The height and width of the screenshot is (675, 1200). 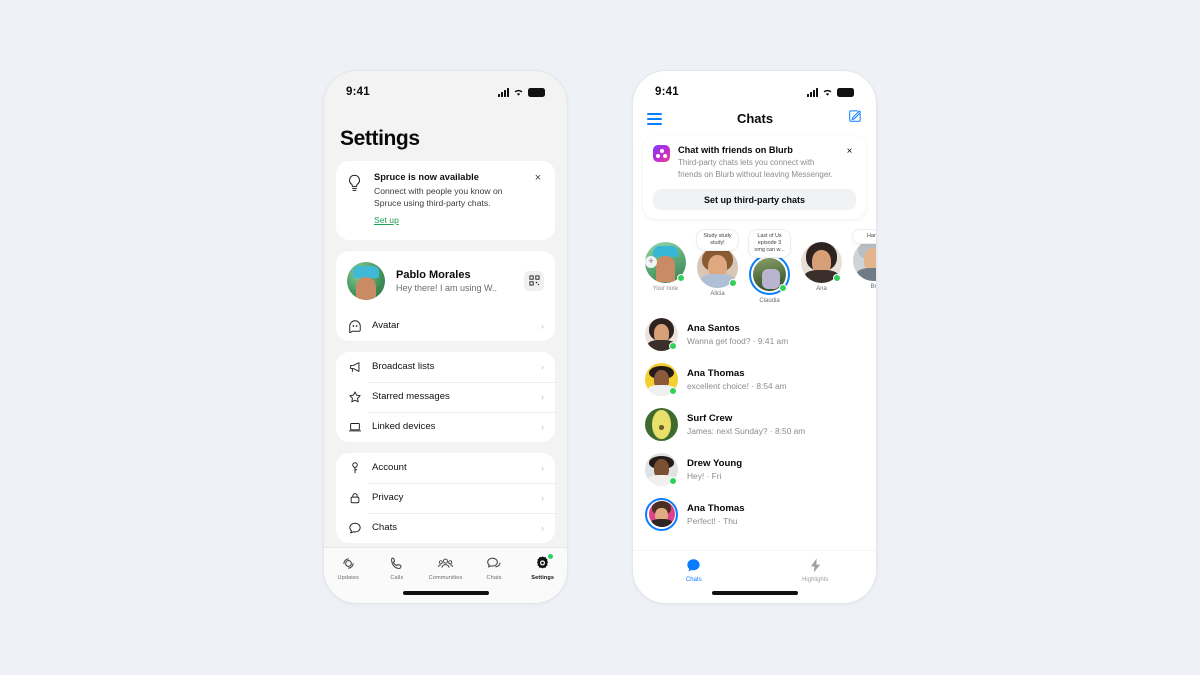 What do you see at coordinates (754, 334) in the screenshot?
I see `chat-row-ana-santos: Ana Santos Wanna get food? · 9:41 am` at bounding box center [754, 334].